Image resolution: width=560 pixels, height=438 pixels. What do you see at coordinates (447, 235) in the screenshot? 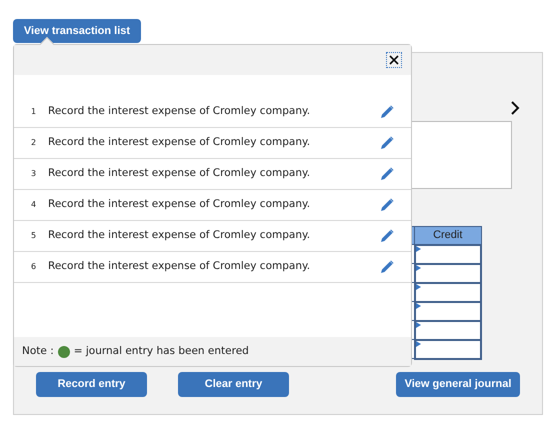
I see `column-header: Credit` at bounding box center [447, 235].